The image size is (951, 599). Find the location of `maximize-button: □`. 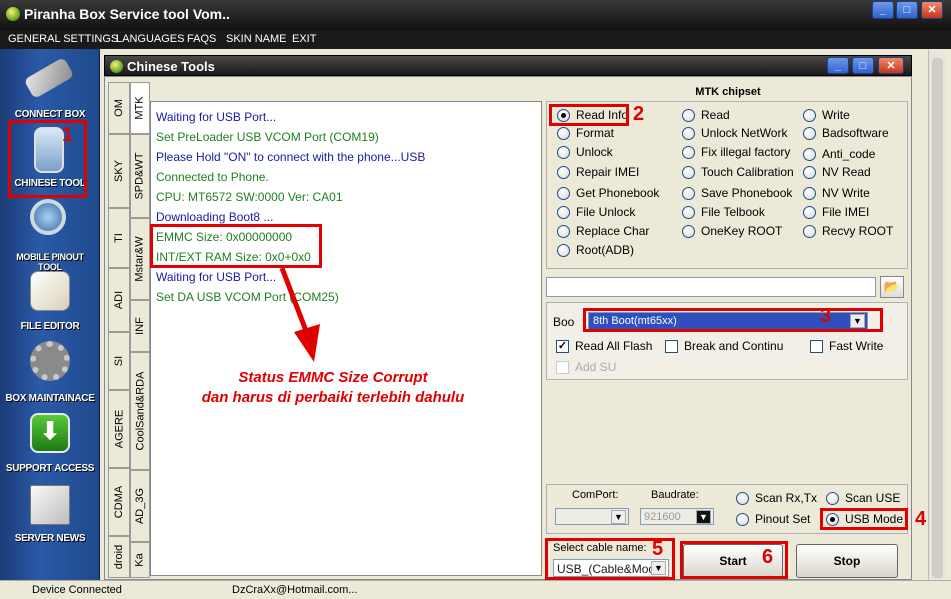

maximize-button: □ is located at coordinates (907, 10).